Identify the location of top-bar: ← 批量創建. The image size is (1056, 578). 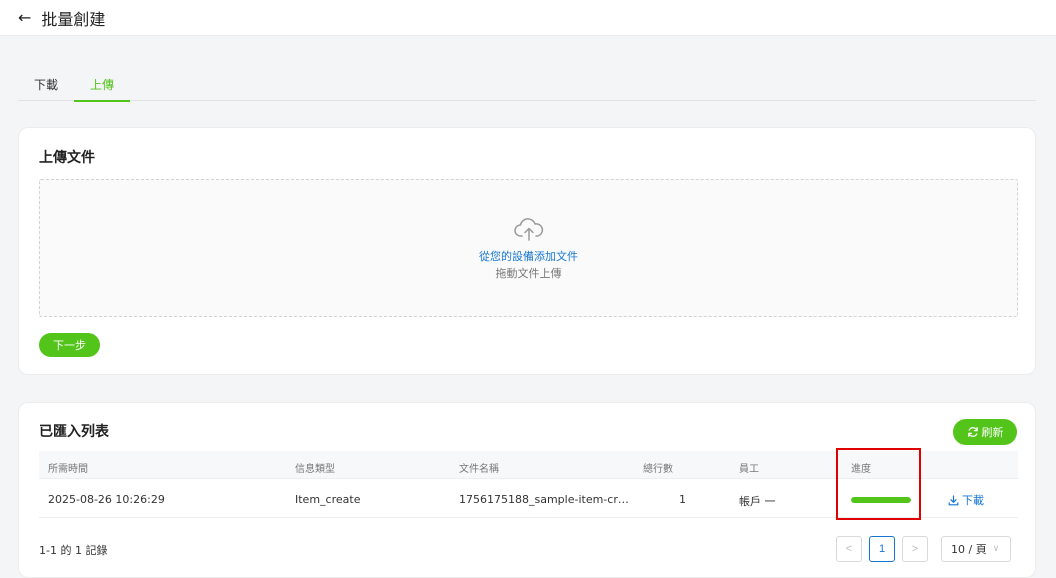
(528, 18).